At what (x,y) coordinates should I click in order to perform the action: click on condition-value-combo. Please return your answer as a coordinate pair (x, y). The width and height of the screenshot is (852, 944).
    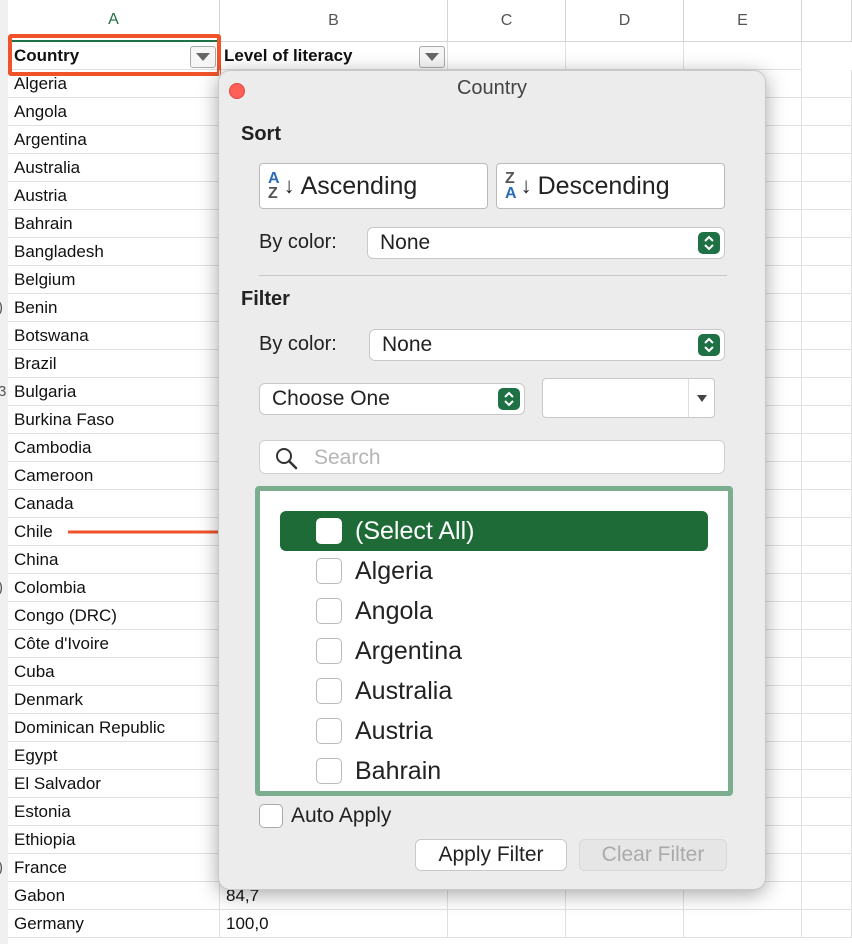
    Looking at the image, I should click on (628, 398).